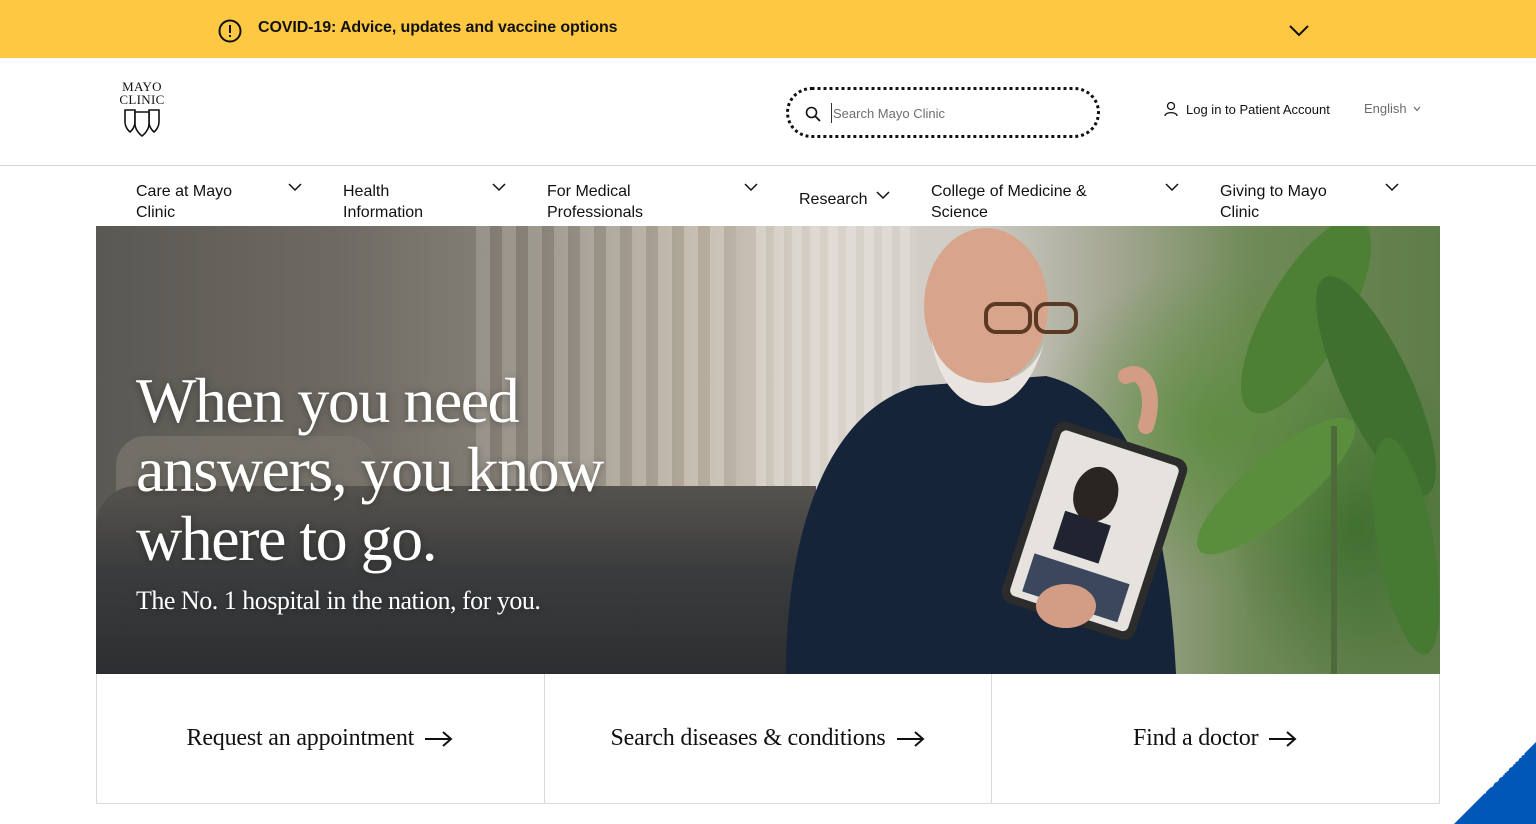 This screenshot has width=1536, height=824. What do you see at coordinates (1258, 109) in the screenshot?
I see `login-label: Log in to Patient Account` at bounding box center [1258, 109].